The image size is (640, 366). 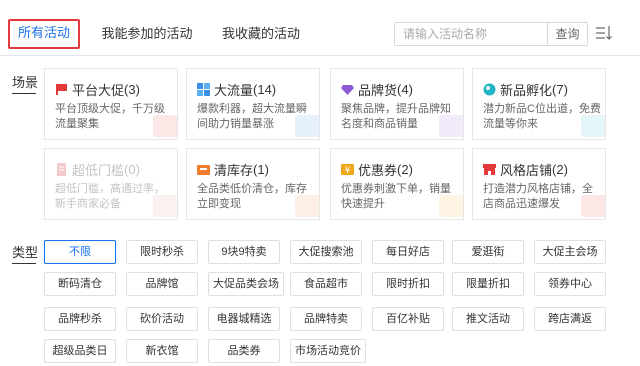 I want to click on search-box: 查询, so click(x=491, y=34).